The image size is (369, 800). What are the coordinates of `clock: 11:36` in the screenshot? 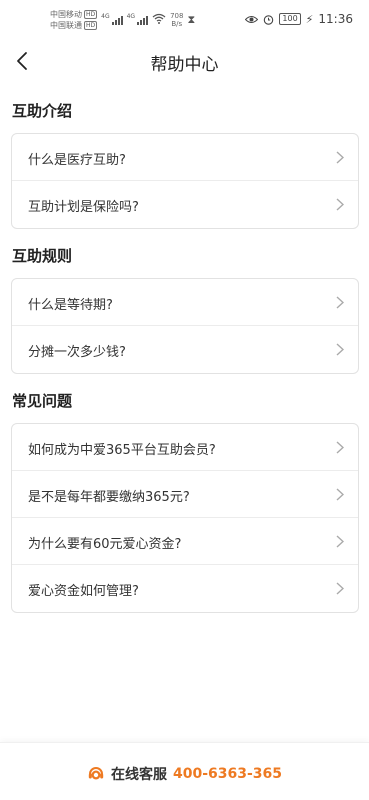 It's located at (335, 19).